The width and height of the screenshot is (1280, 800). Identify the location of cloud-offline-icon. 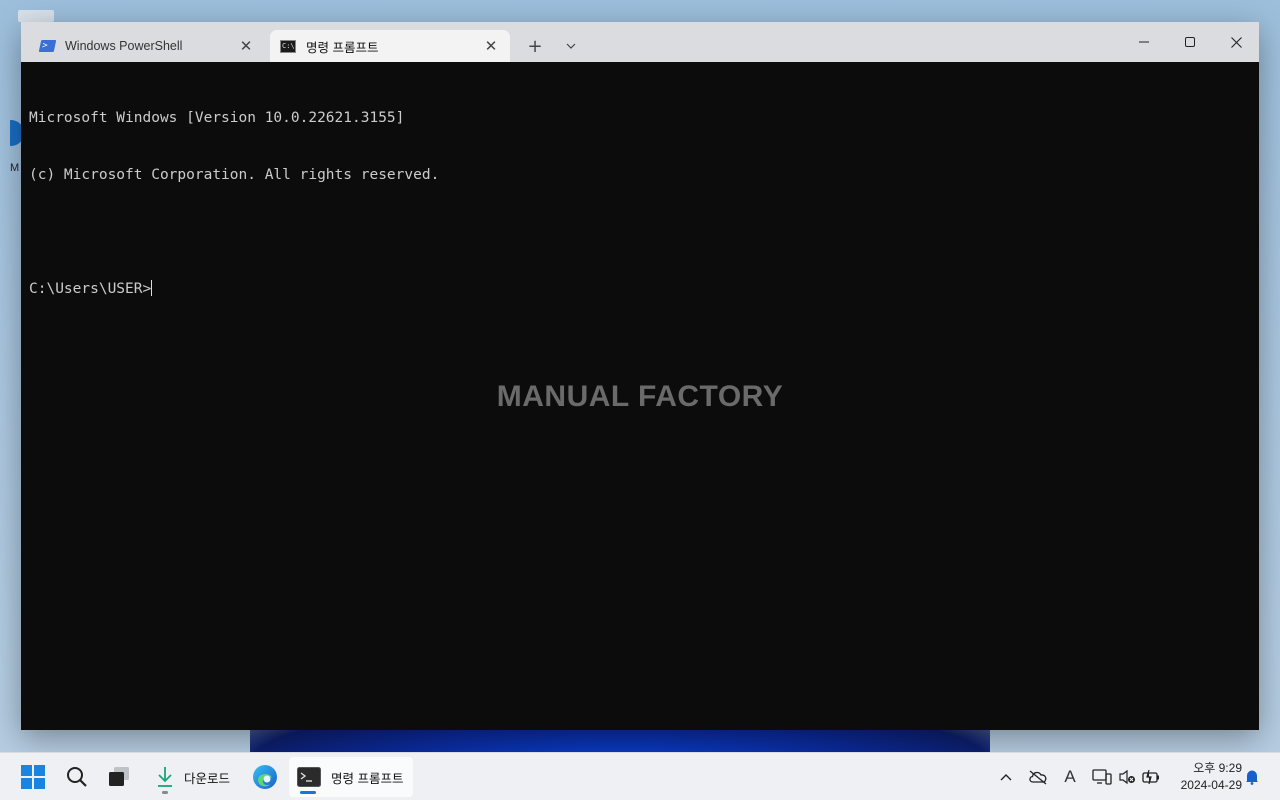
(1038, 777).